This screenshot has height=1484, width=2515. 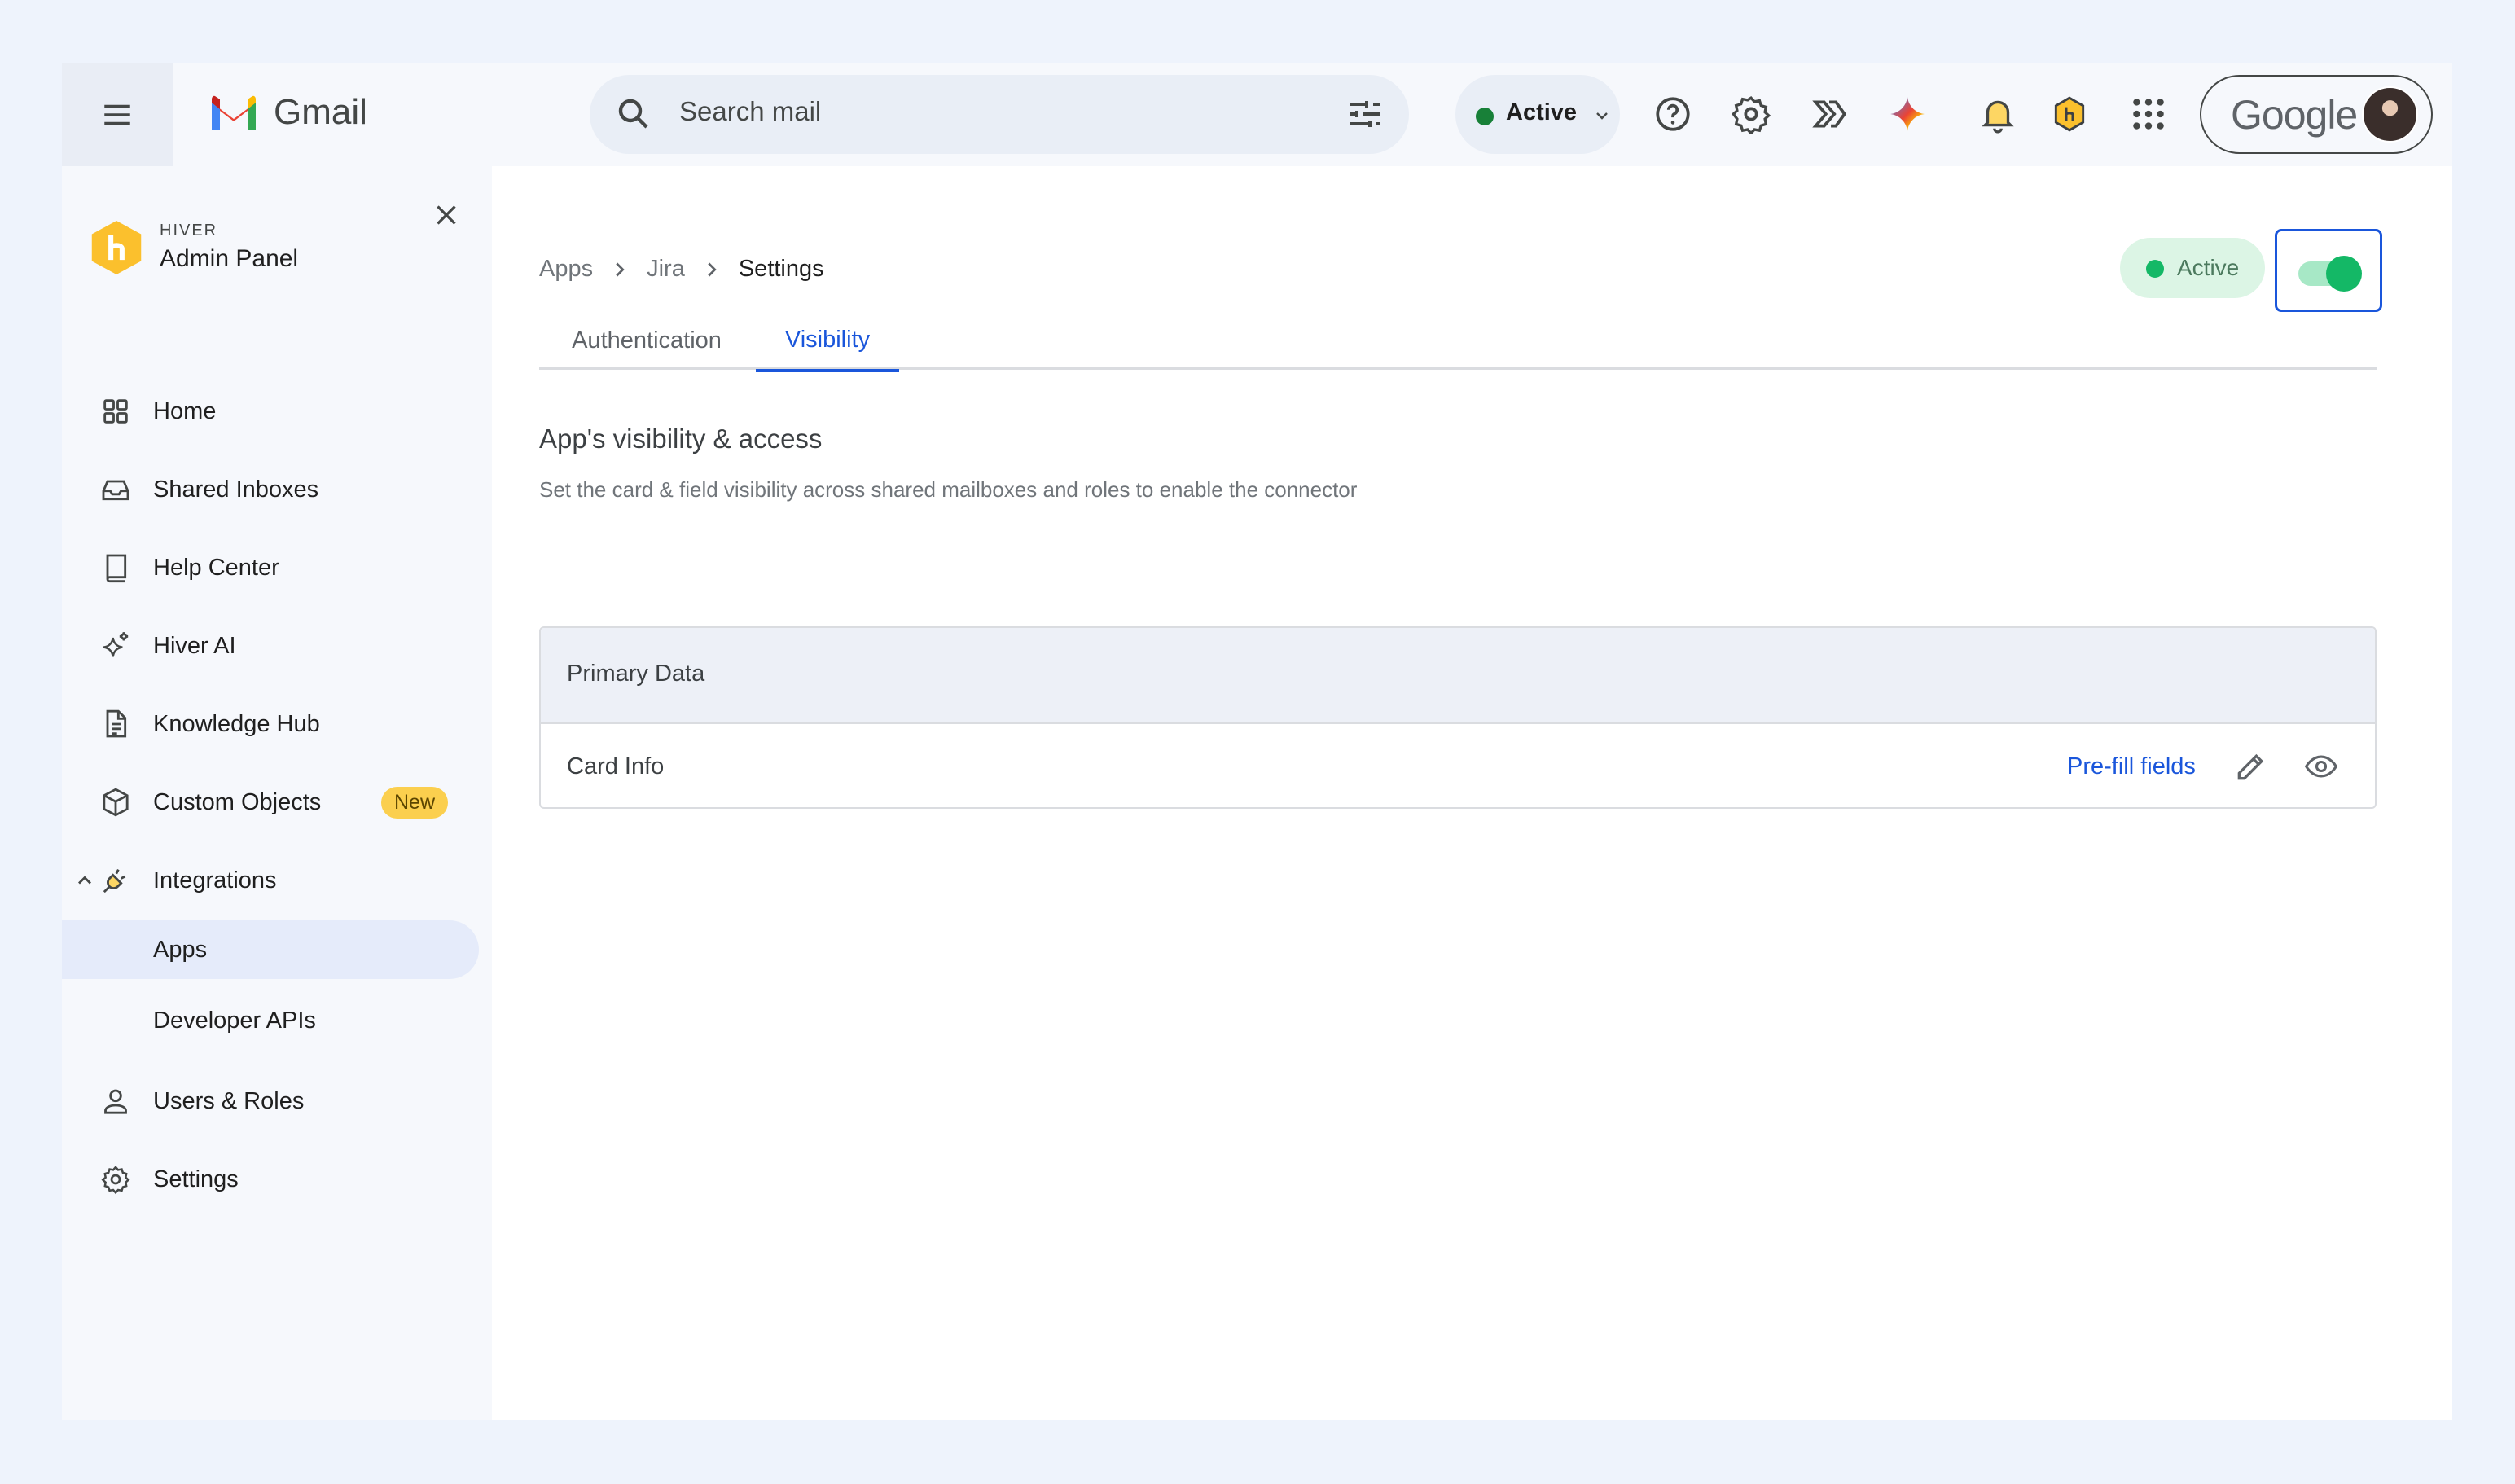 I want to click on card-row: Card Info Pre-fill fields, so click(x=1458, y=765).